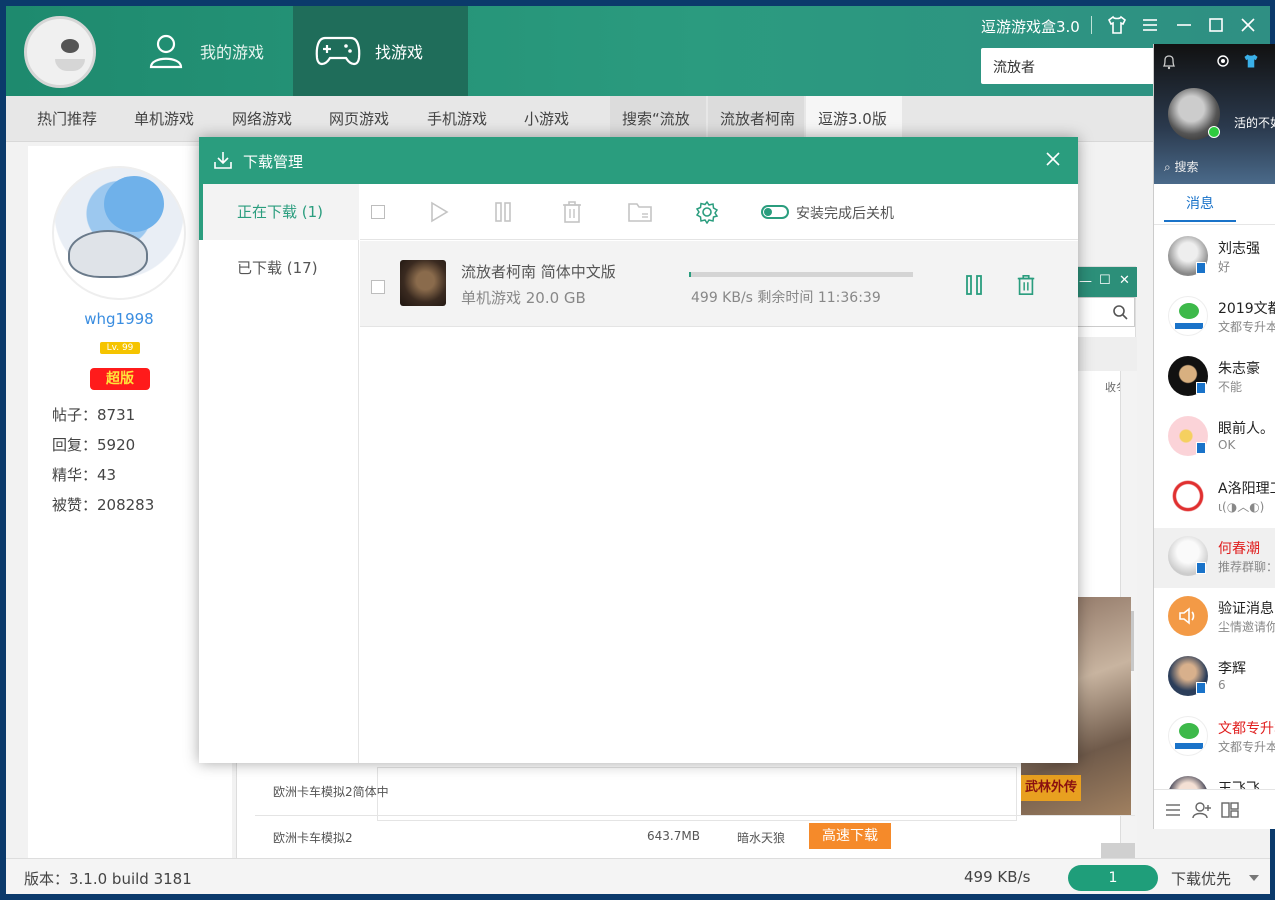 Image resolution: width=1275 pixels, height=900 pixels. I want to click on chevron-down-icon, so click(1254, 878).